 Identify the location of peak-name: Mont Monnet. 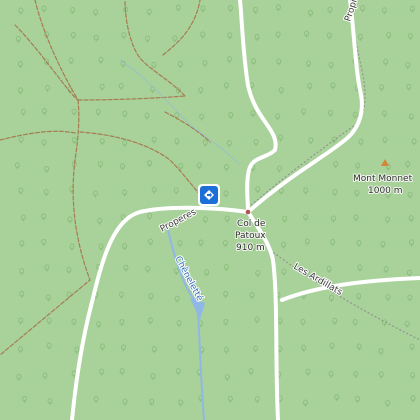
(383, 179).